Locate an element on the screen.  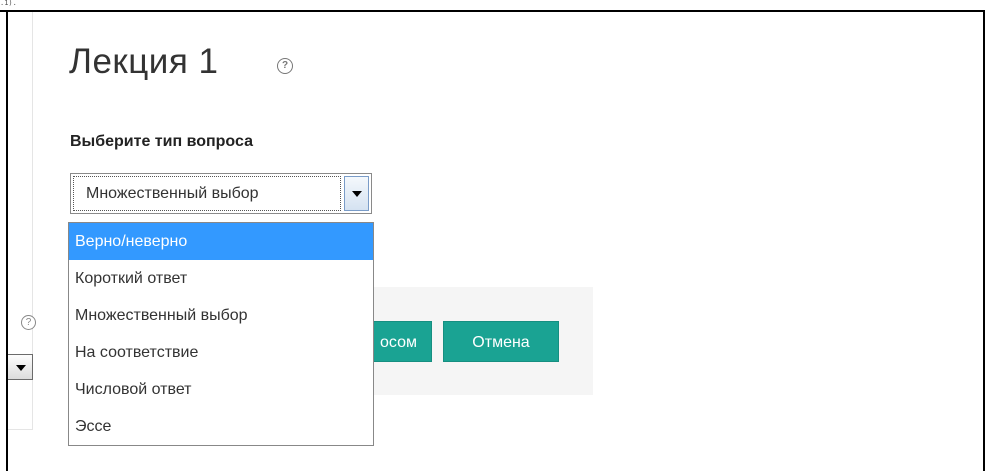
dropdown-option-matching: На соответствие is located at coordinates (221, 352).